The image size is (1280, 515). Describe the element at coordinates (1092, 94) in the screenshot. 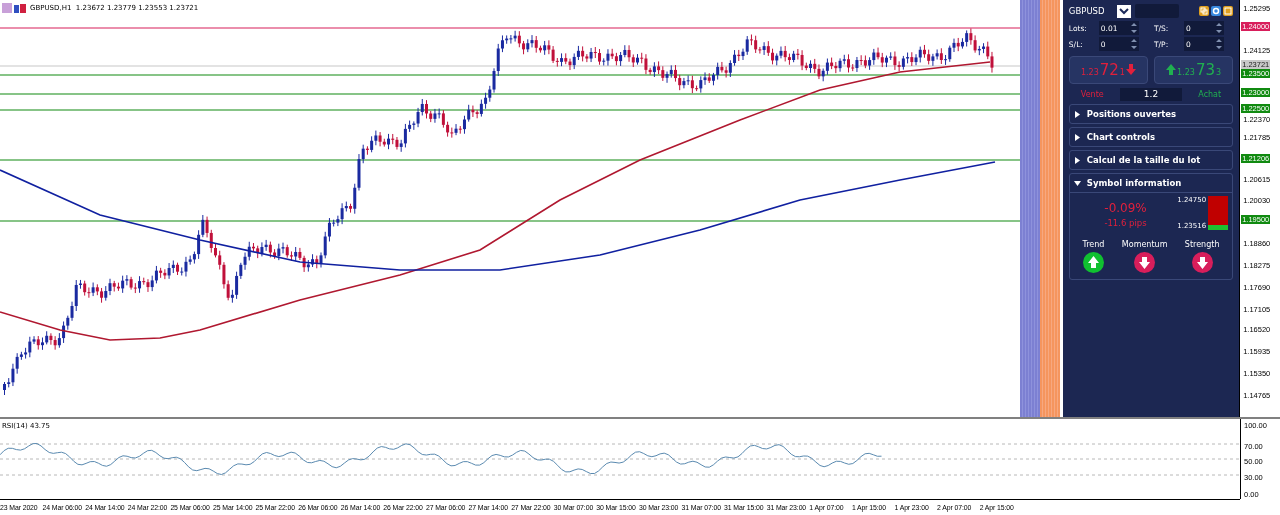

I see `sell-label: Vente` at that location.